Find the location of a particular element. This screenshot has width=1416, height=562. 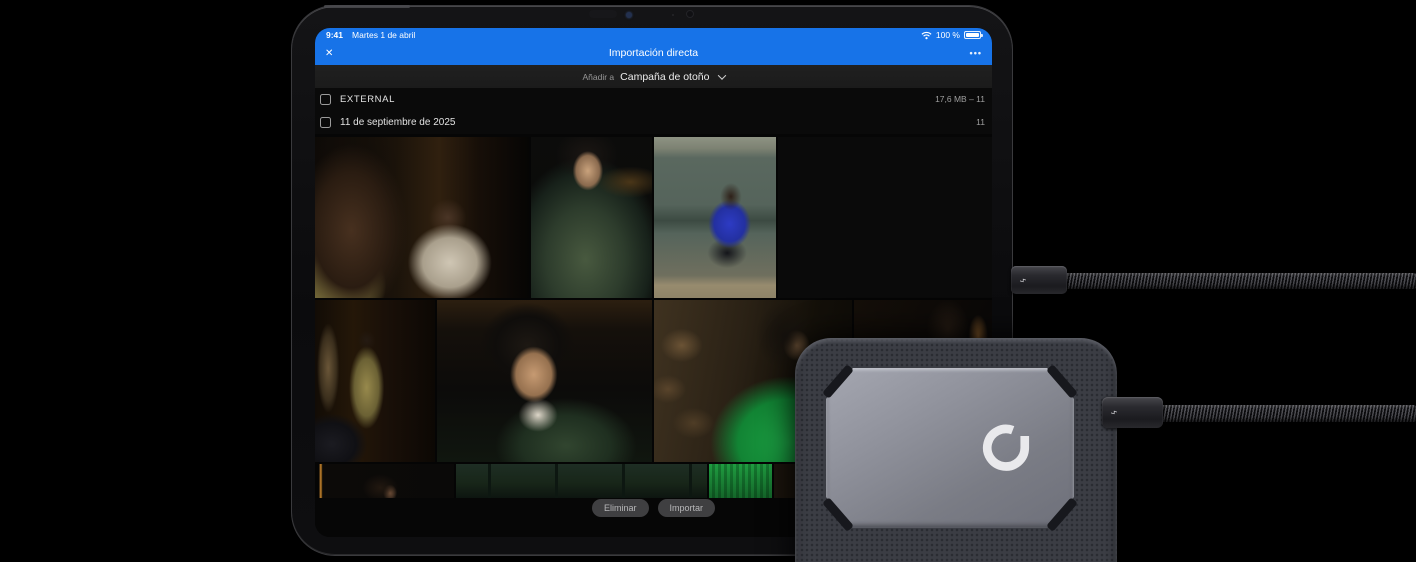

status-bar: 9:41 Martes 1 de abril 100 % is located at coordinates (653, 35).